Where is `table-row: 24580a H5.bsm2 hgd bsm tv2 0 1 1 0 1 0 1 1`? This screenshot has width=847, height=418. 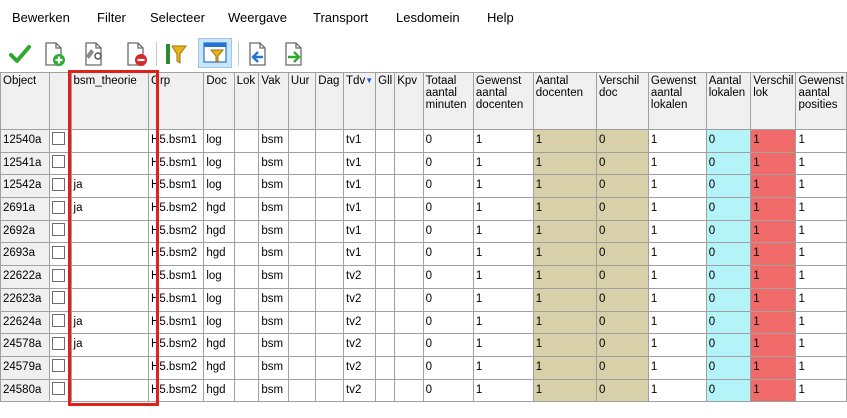
table-row: 24580a H5.bsm2 hgd bsm tv2 0 1 1 0 1 0 1 1 is located at coordinates (423, 390).